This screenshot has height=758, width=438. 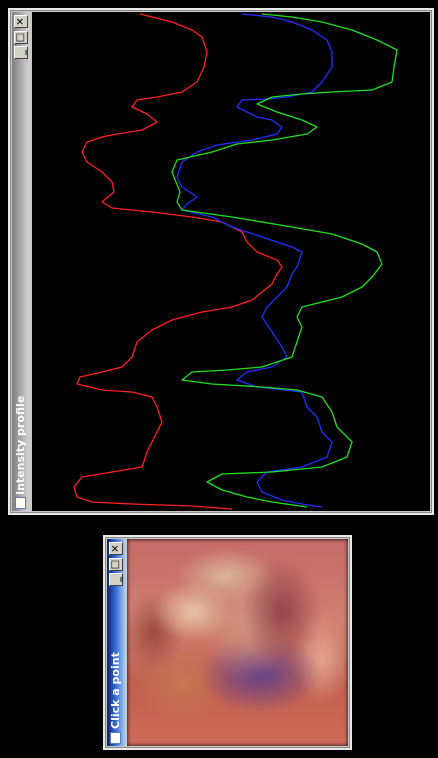 What do you see at coordinates (20, 445) in the screenshot?
I see `window-title: Intensity profile` at bounding box center [20, 445].